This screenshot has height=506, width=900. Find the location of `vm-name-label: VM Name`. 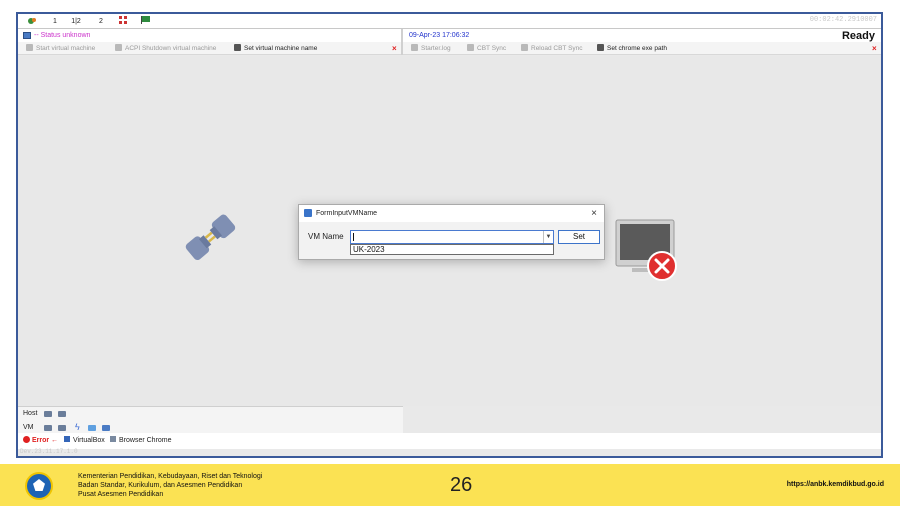

vm-name-label: VM Name is located at coordinates (326, 236).